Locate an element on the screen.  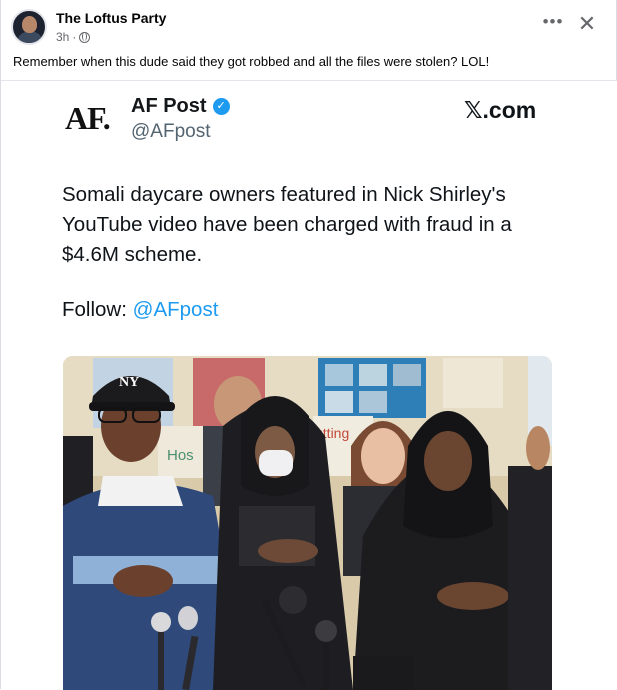
page-avatar is located at coordinates (29, 27).